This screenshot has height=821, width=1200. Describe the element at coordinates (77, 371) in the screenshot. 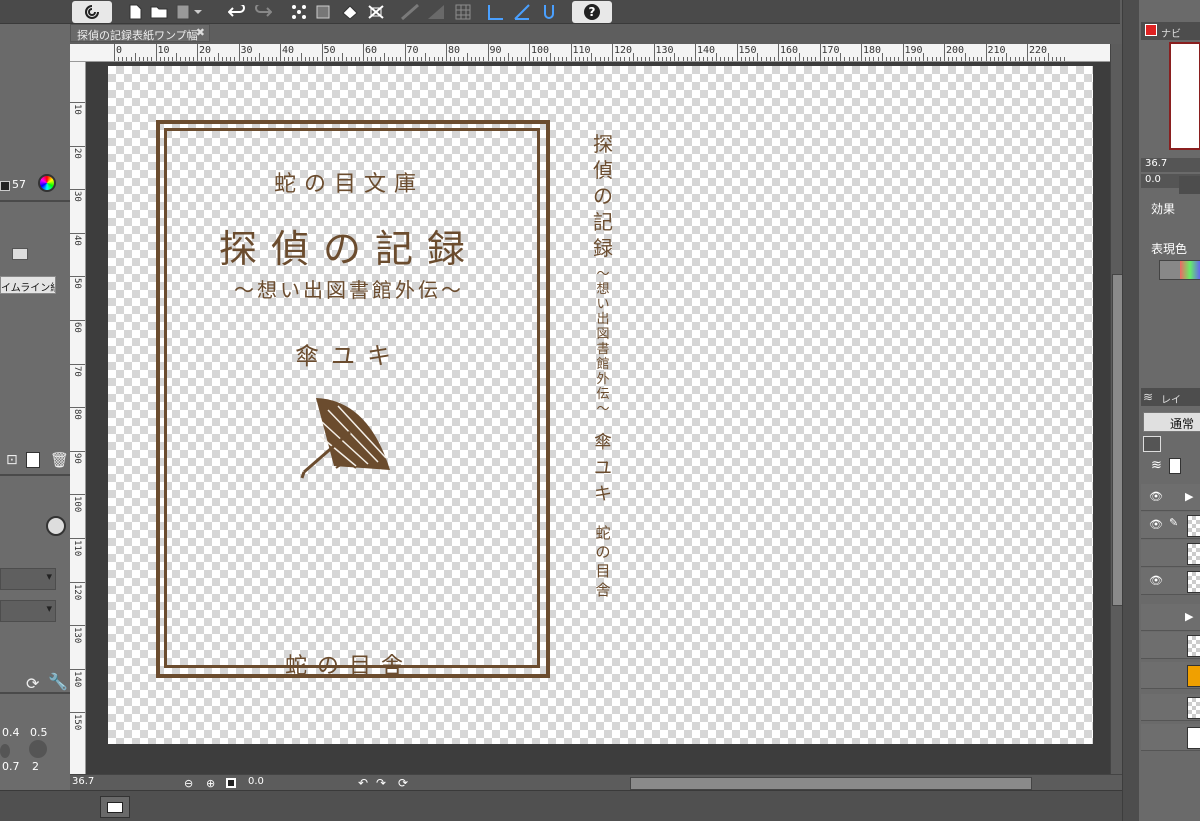

I see `ruler-label: 70` at that location.